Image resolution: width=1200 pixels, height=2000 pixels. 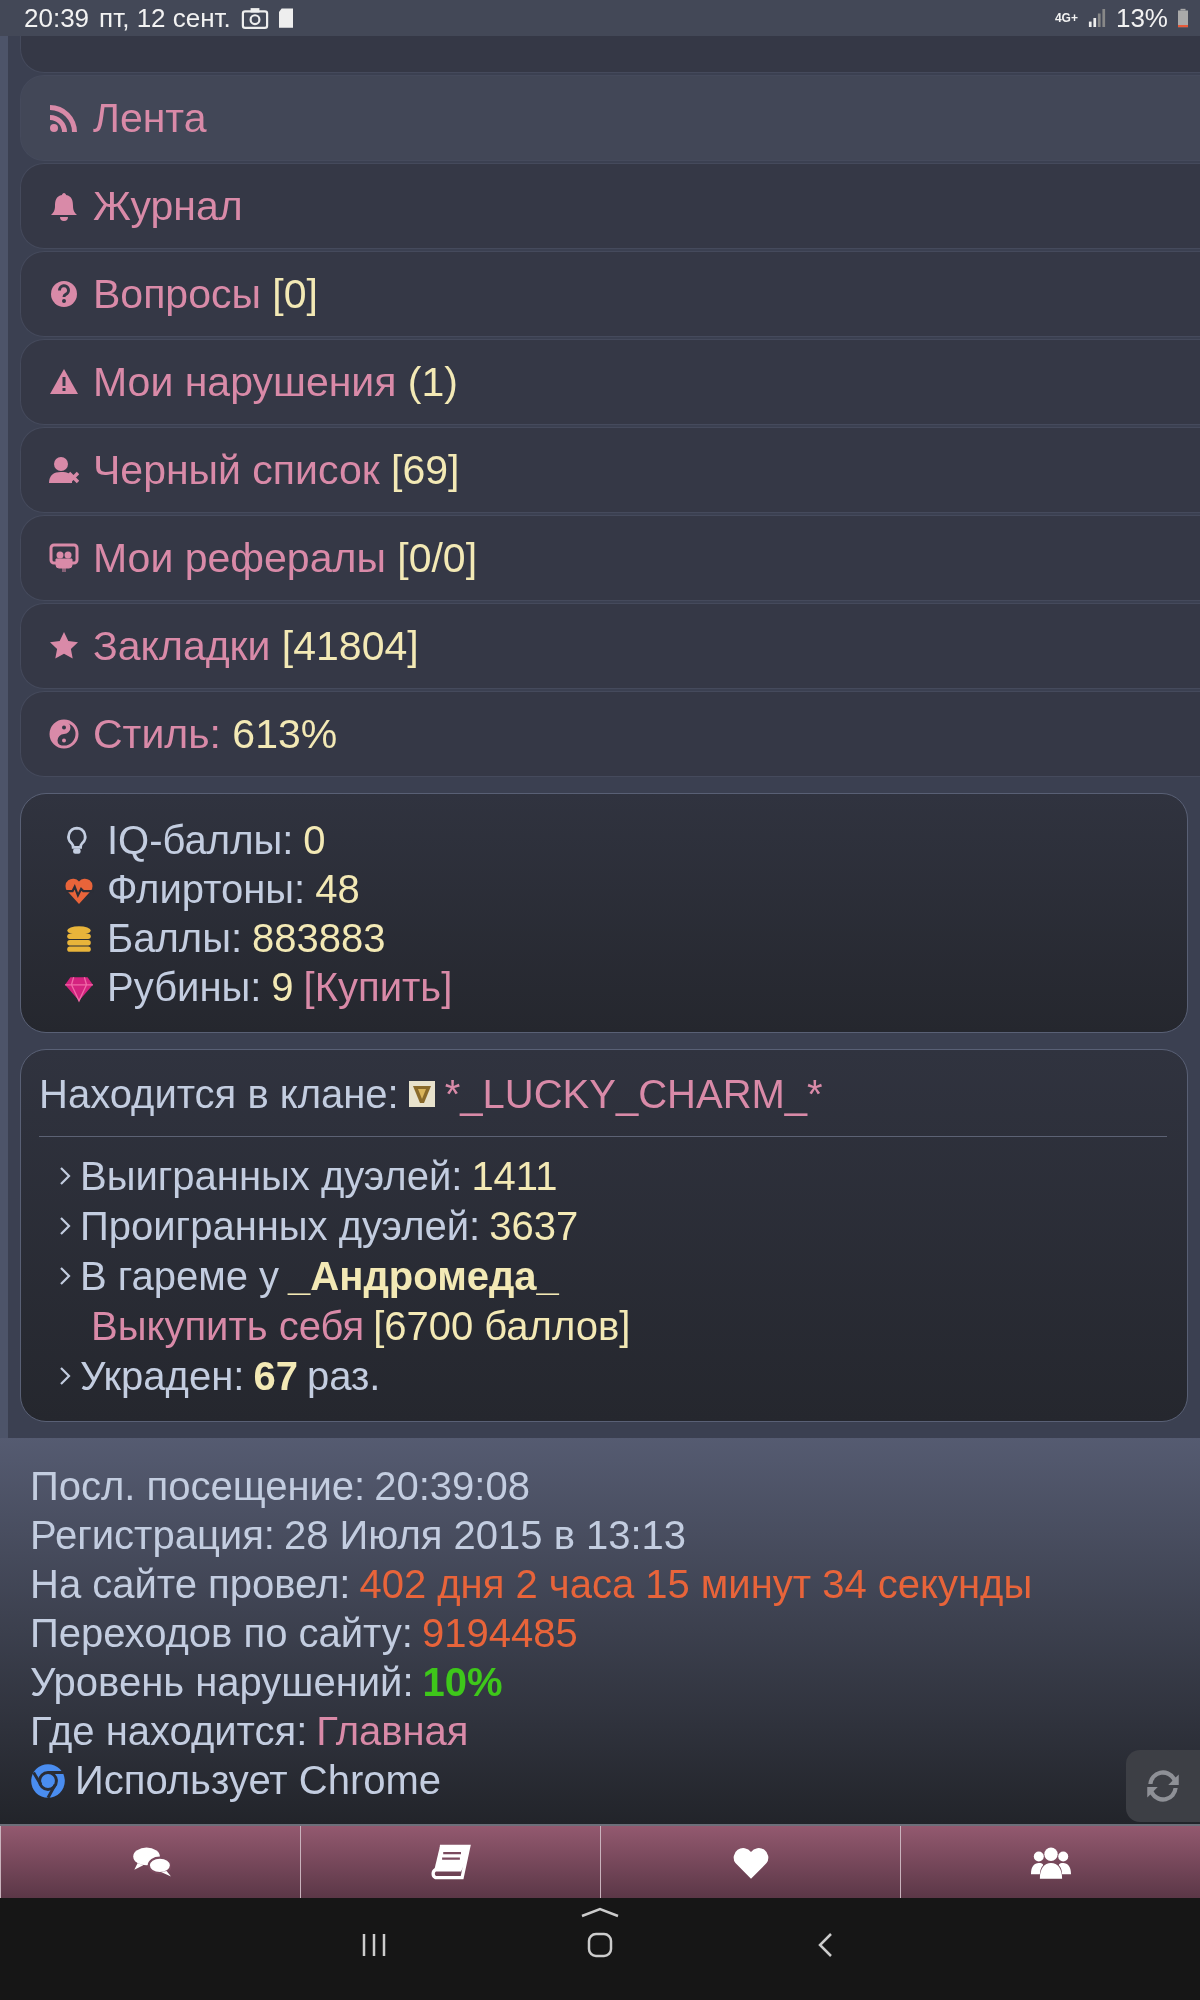 What do you see at coordinates (343, 1376) in the screenshot?
I see `stolen-suffix: раз.` at bounding box center [343, 1376].